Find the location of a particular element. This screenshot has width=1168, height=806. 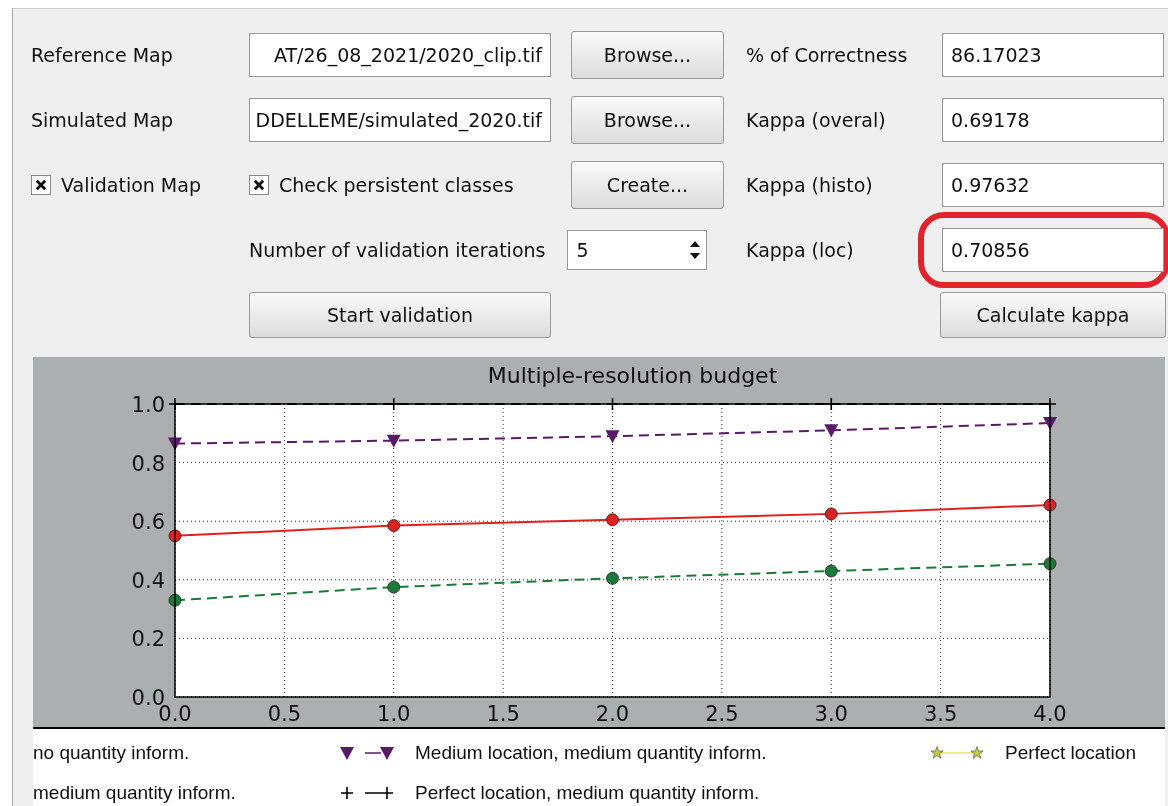

result-field: 0.70856 is located at coordinates (1053, 249).